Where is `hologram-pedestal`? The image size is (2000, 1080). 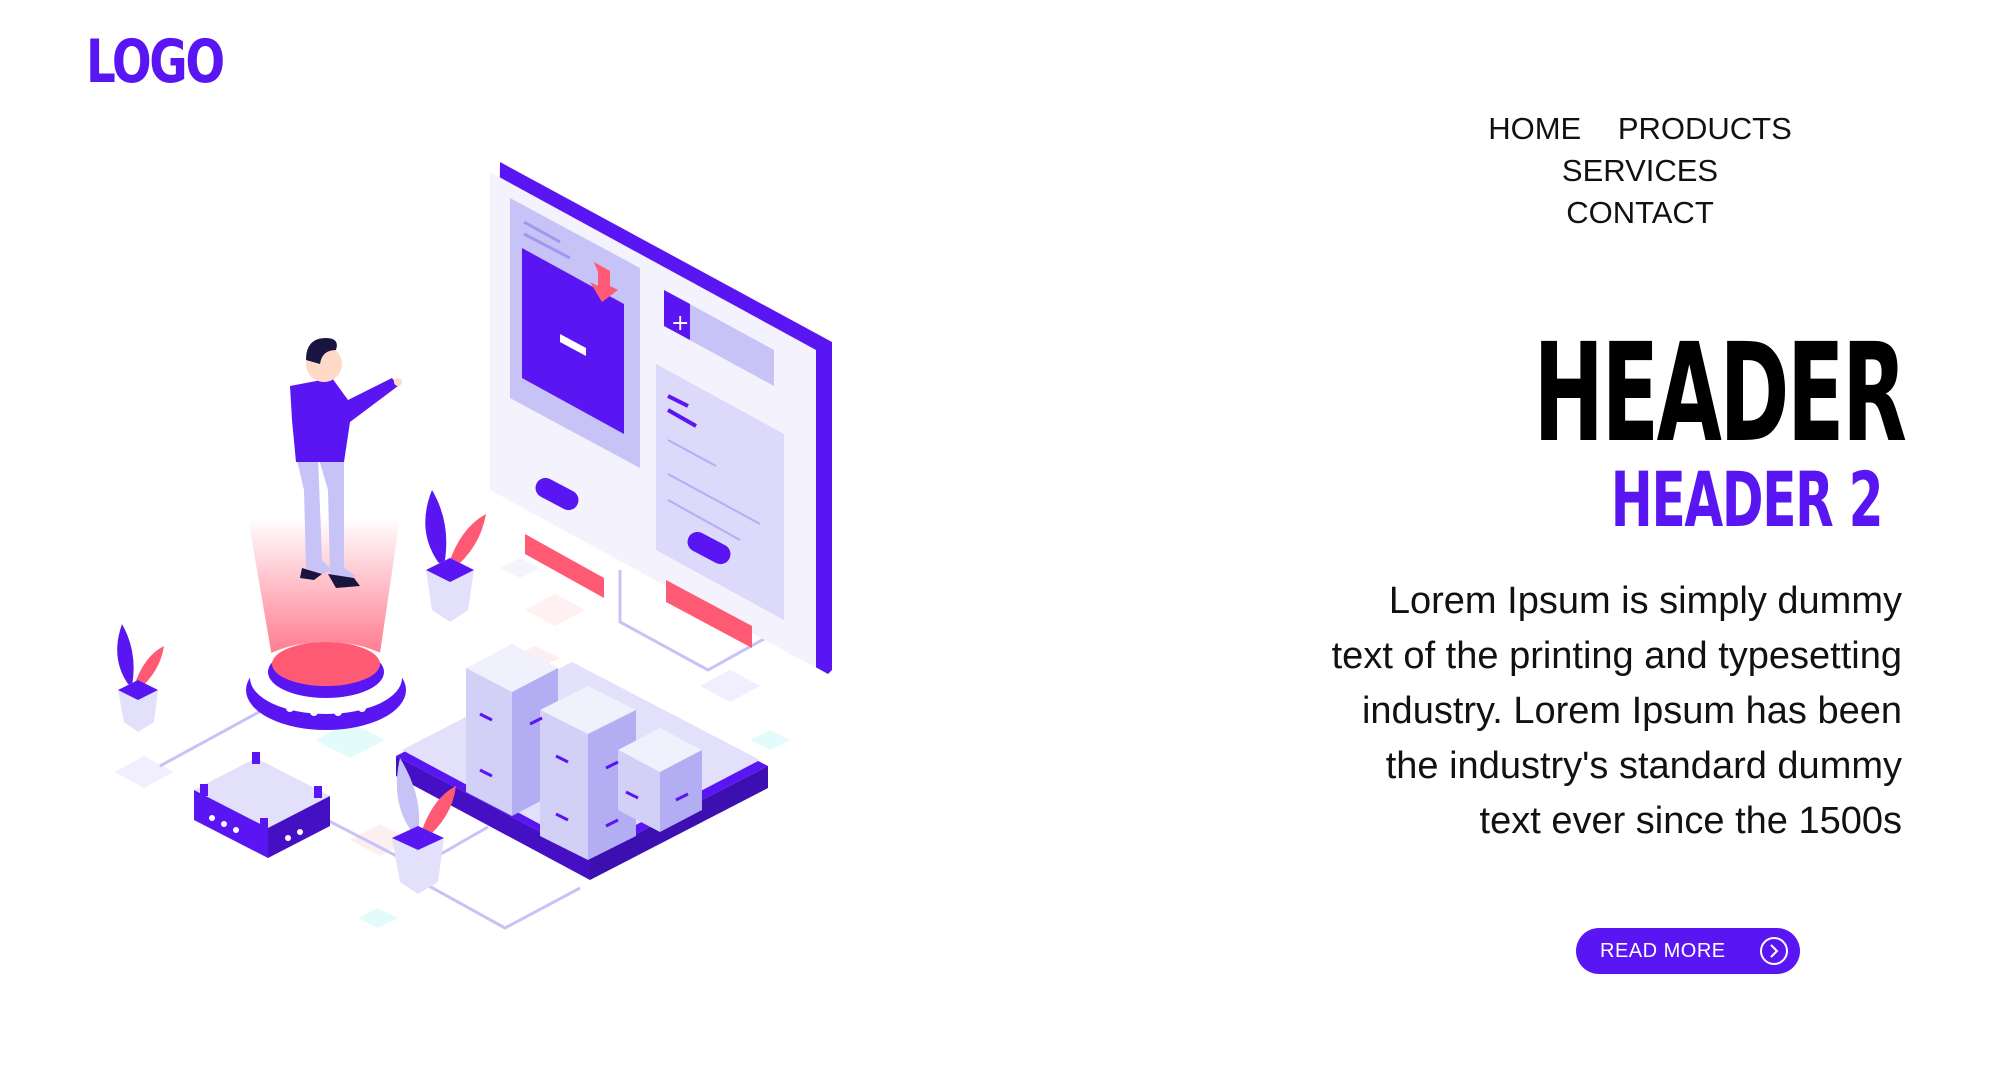 hologram-pedestal is located at coordinates (326, 624).